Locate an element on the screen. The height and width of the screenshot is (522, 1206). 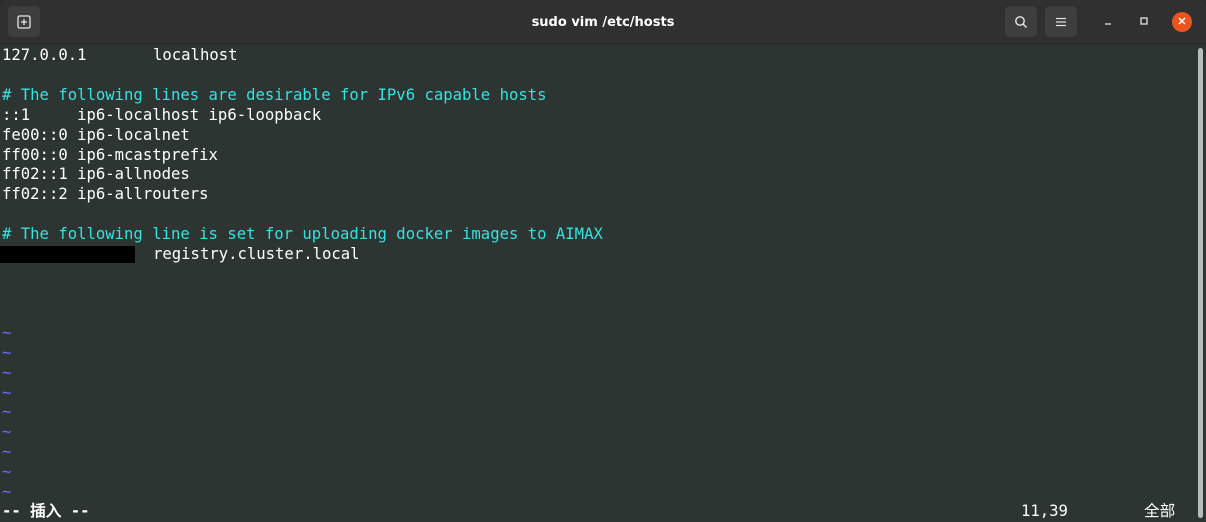
scrollbar-thumb is located at coordinates (1200, 283).